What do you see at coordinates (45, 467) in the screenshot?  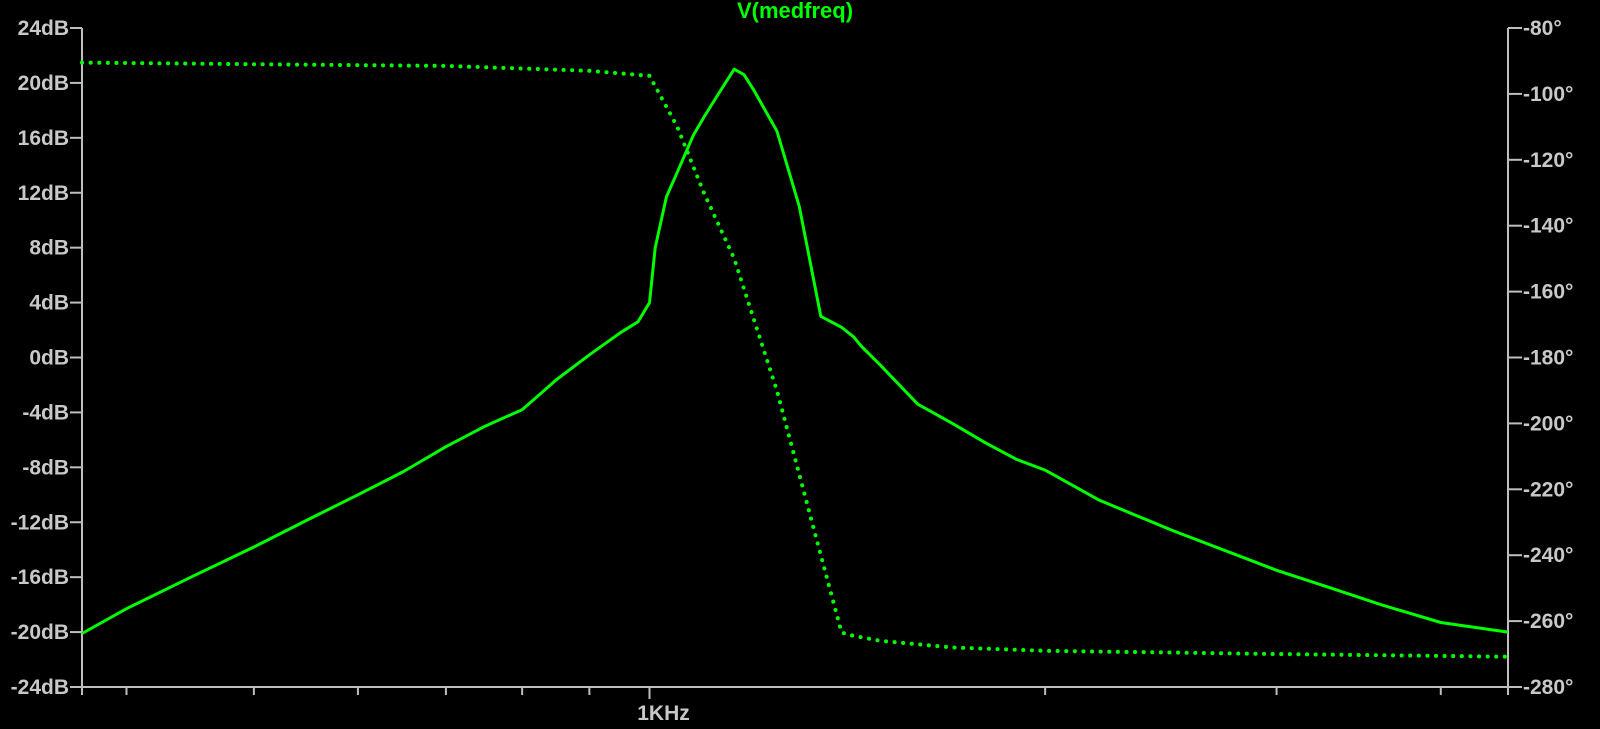 I see `left-tick-label: -8dB` at bounding box center [45, 467].